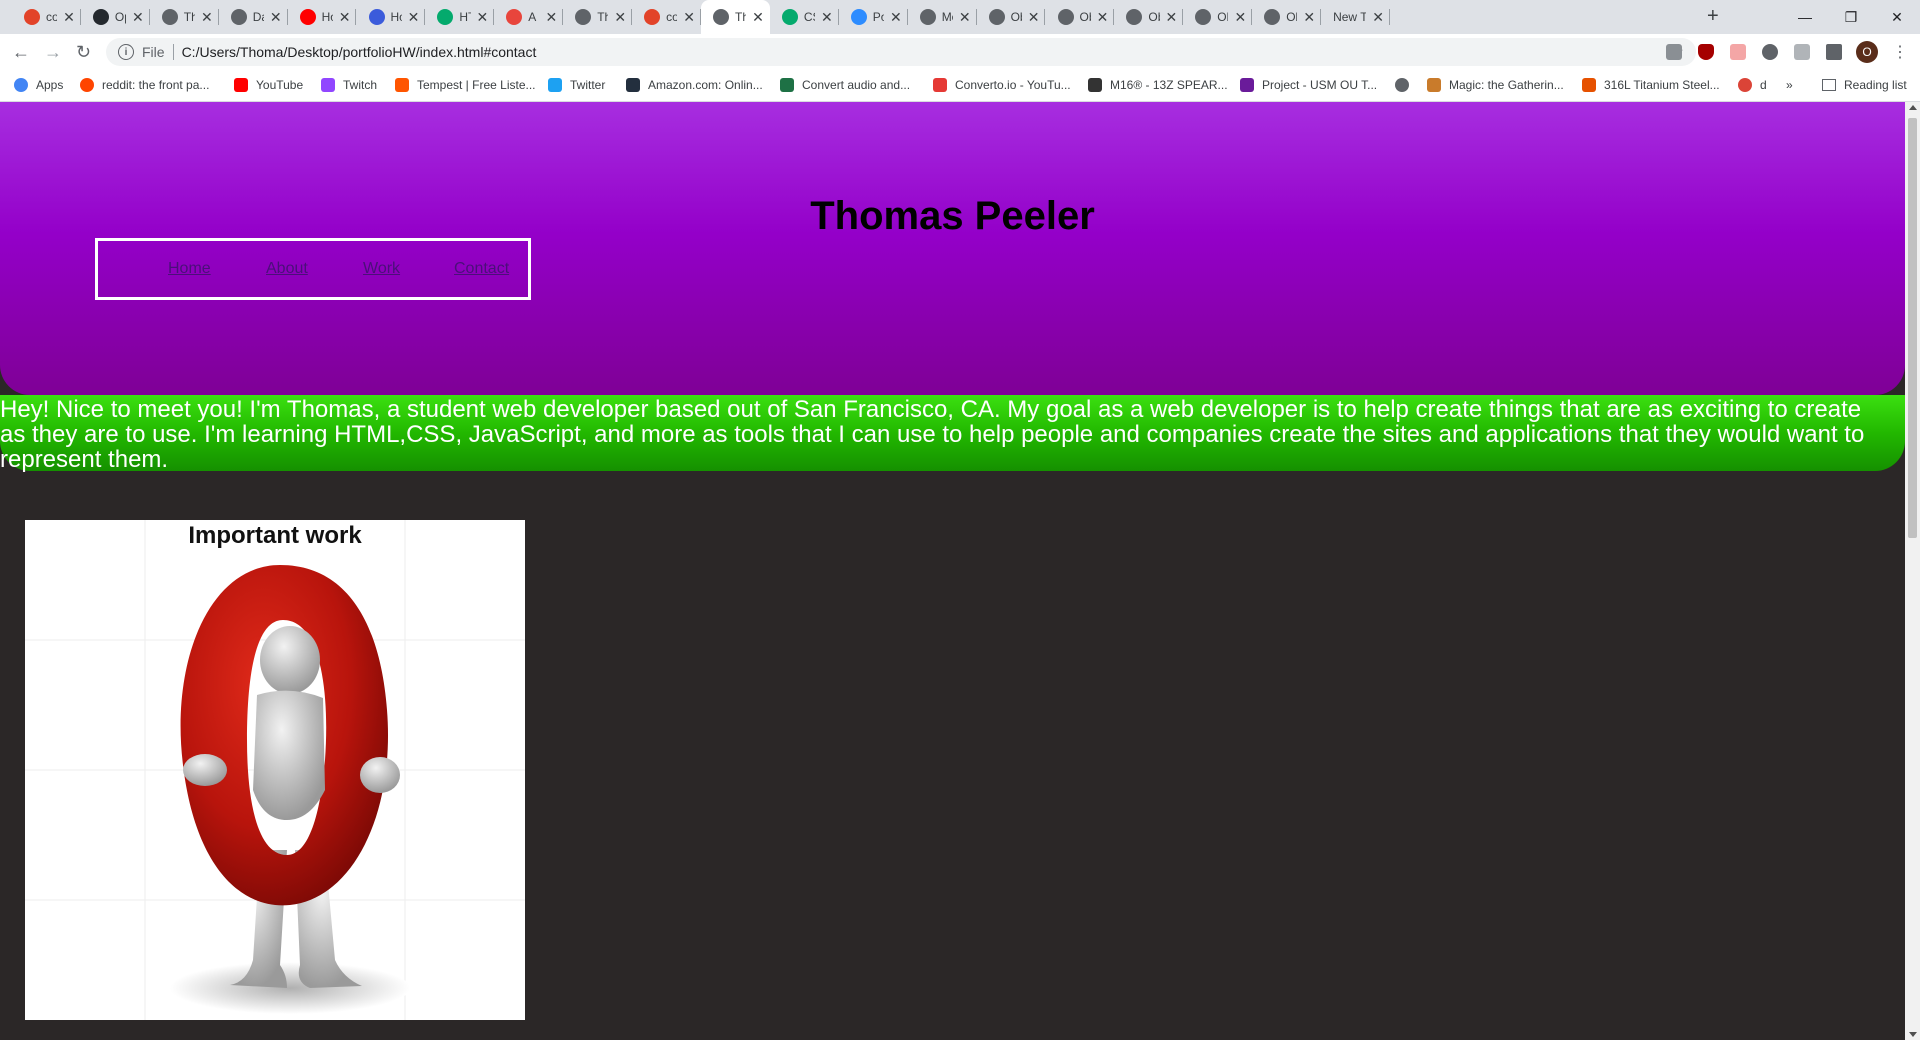  What do you see at coordinates (1674, 52) in the screenshot?
I see `extension-screen-icon` at bounding box center [1674, 52].